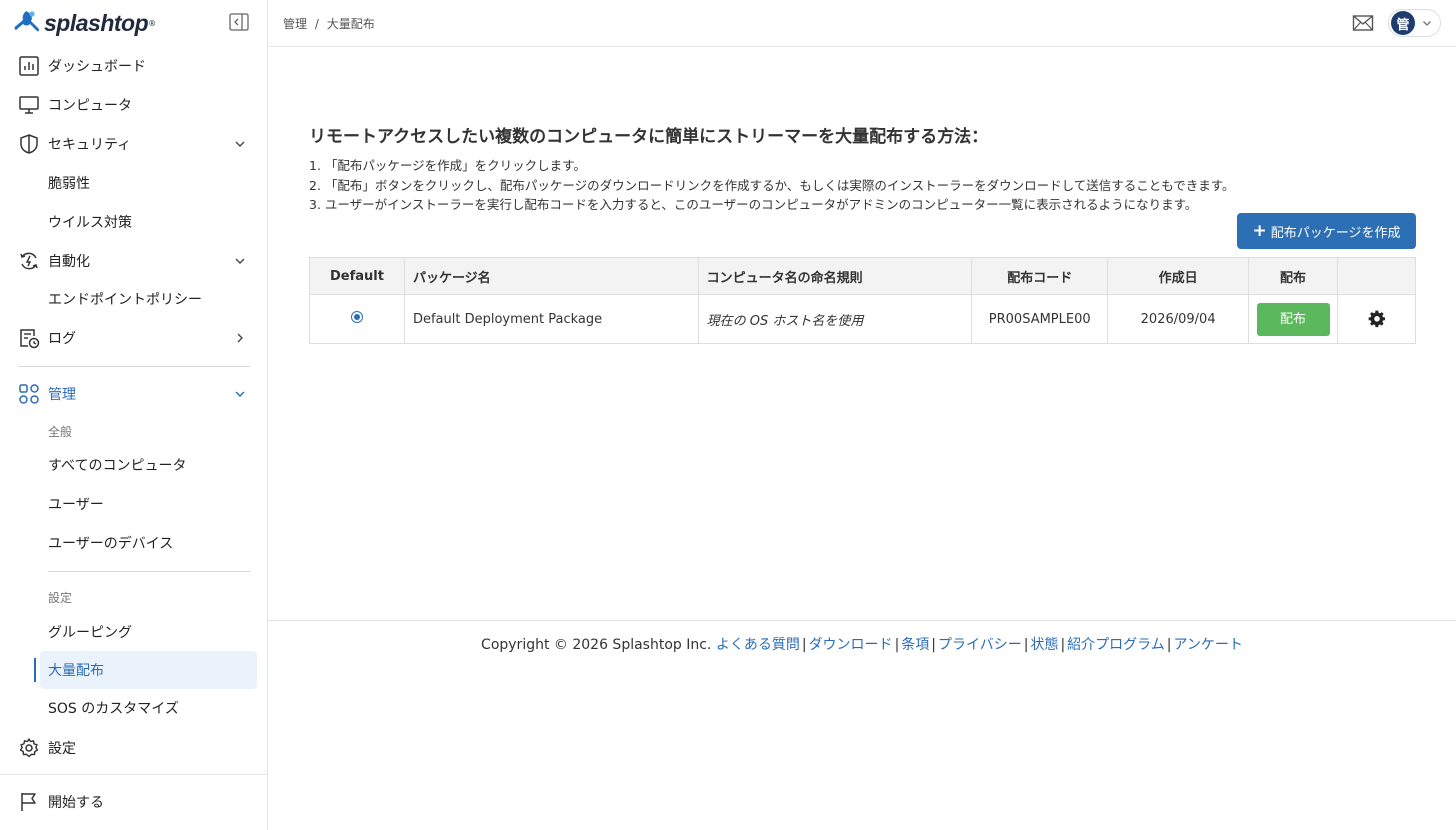  I want to click on brand-logo: splashtop ®, so click(84, 23).